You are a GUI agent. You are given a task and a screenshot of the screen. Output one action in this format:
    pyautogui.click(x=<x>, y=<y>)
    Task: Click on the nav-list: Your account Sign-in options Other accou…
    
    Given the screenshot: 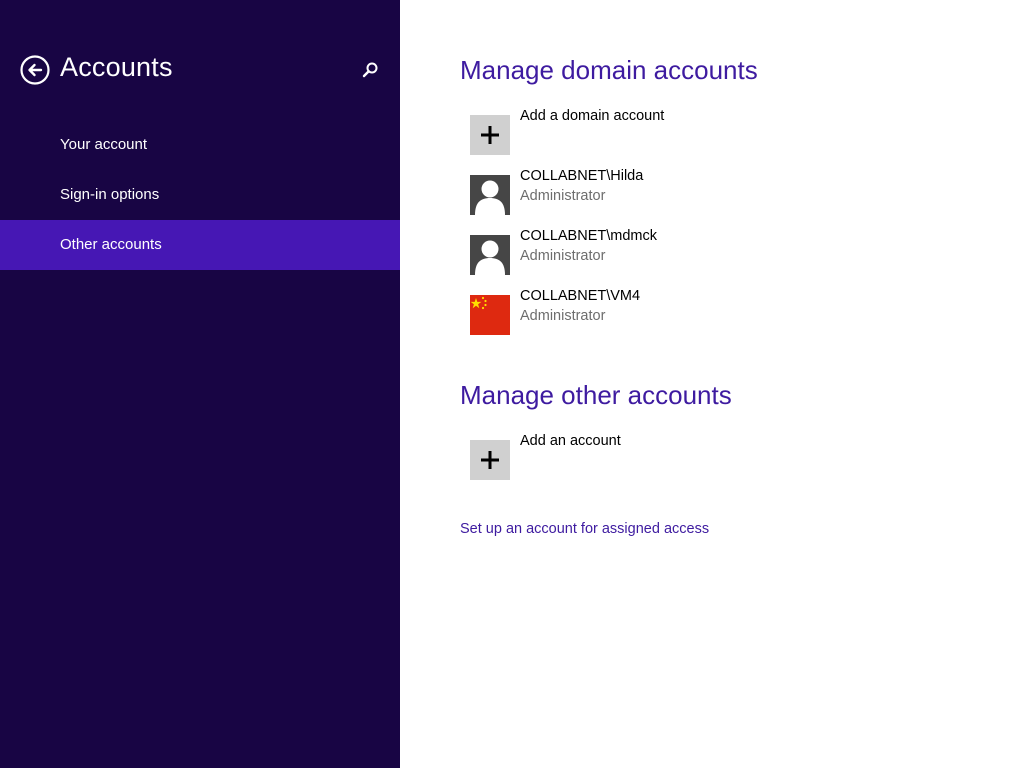 What is the action you would take?
    pyautogui.click(x=200, y=195)
    